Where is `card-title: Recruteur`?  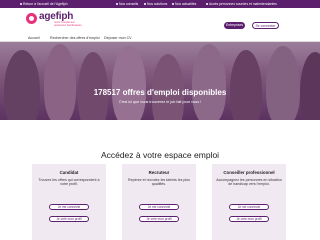 card-title: Recruteur is located at coordinates (159, 172).